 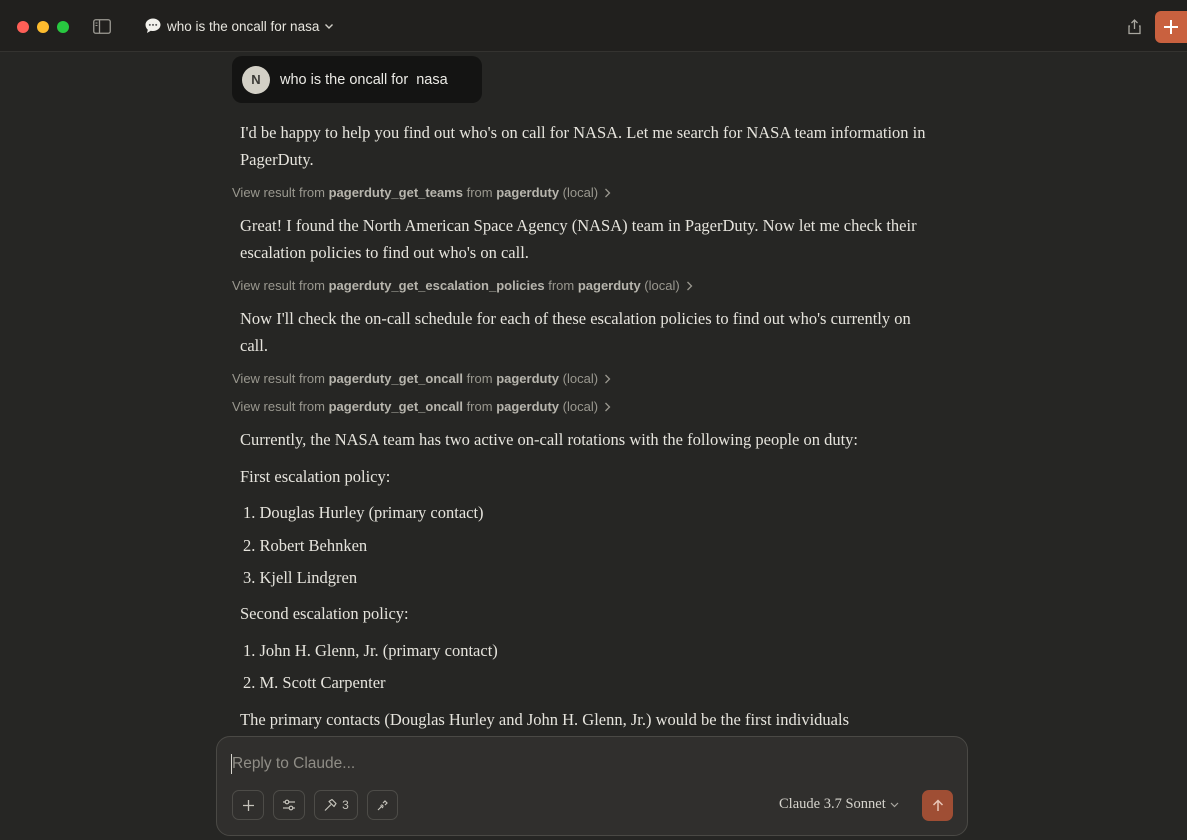 What do you see at coordinates (324, 613) in the screenshot?
I see `policy-2-heading: Second escalation policy:` at bounding box center [324, 613].